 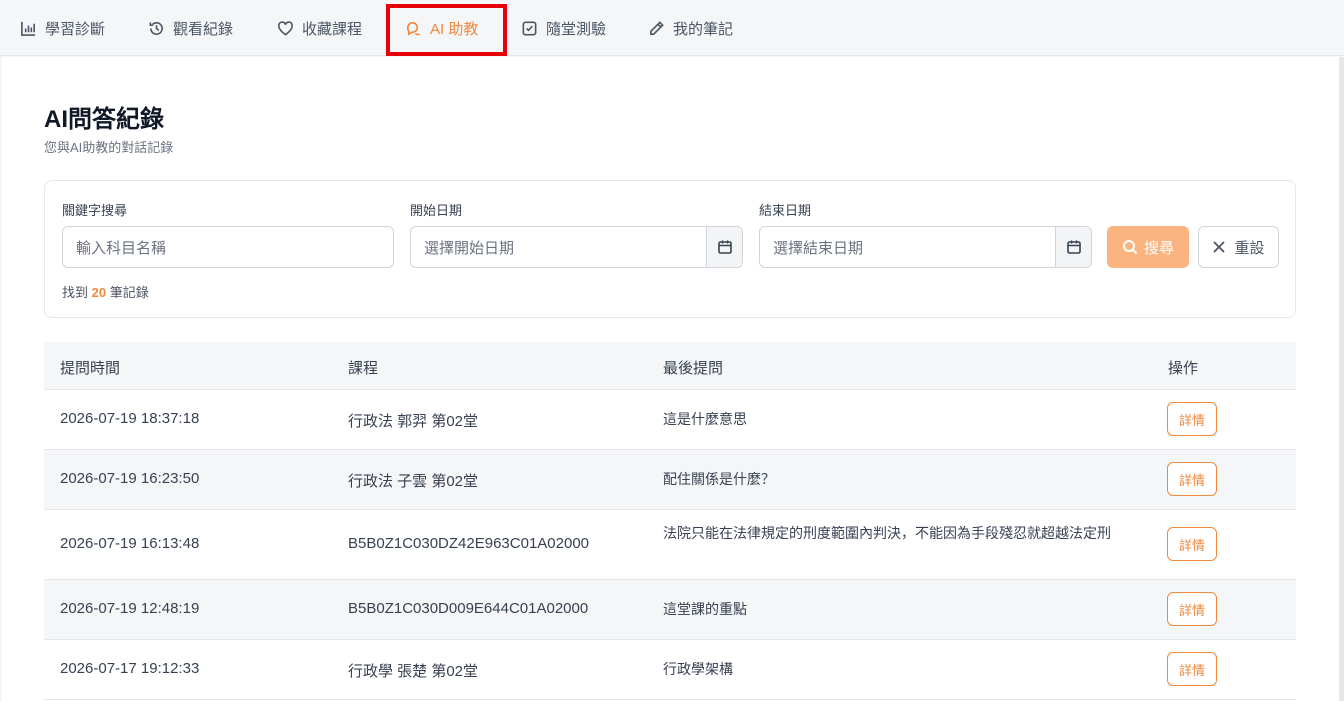 I want to click on start-date-label: 開始日期, so click(x=436, y=210).